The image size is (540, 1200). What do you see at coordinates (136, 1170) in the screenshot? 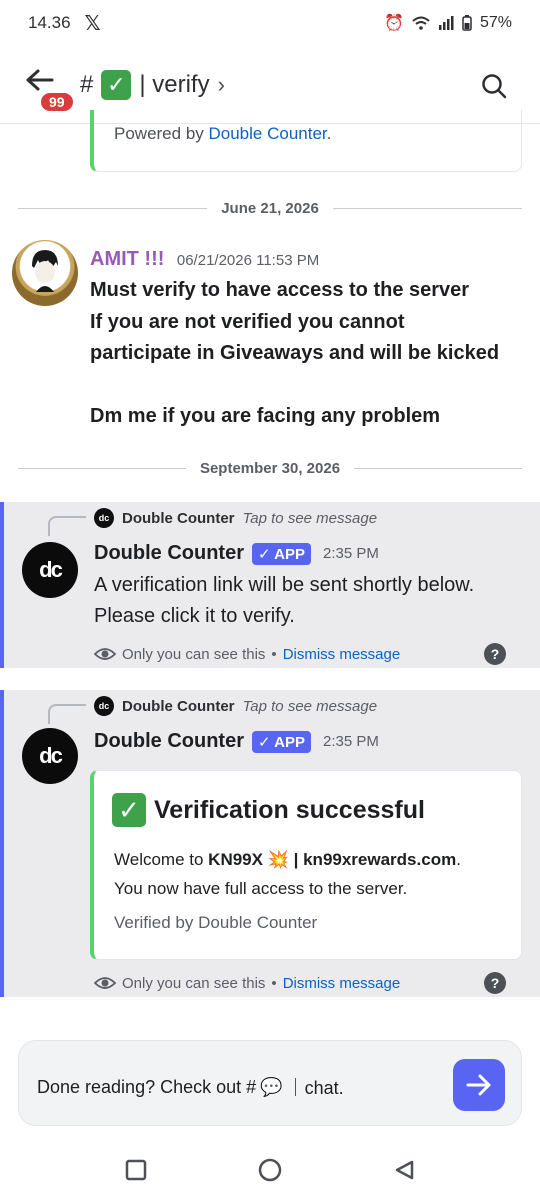
I see `recents-icon` at bounding box center [136, 1170].